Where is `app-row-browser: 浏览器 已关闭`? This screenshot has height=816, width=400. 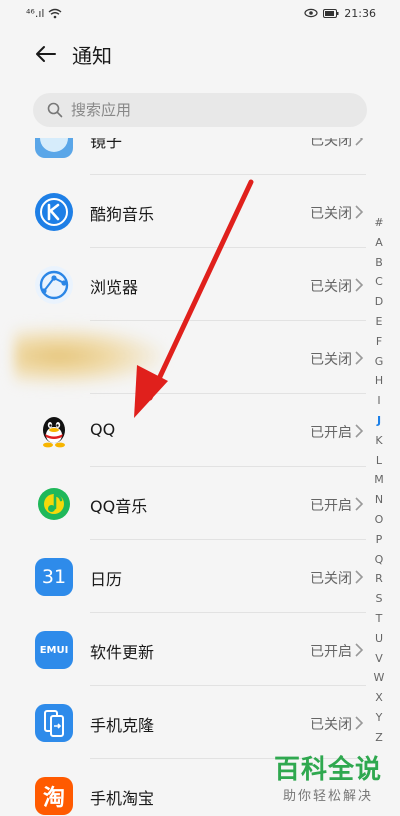 app-row-browser: 浏览器 已关闭 is located at coordinates (200, 284).